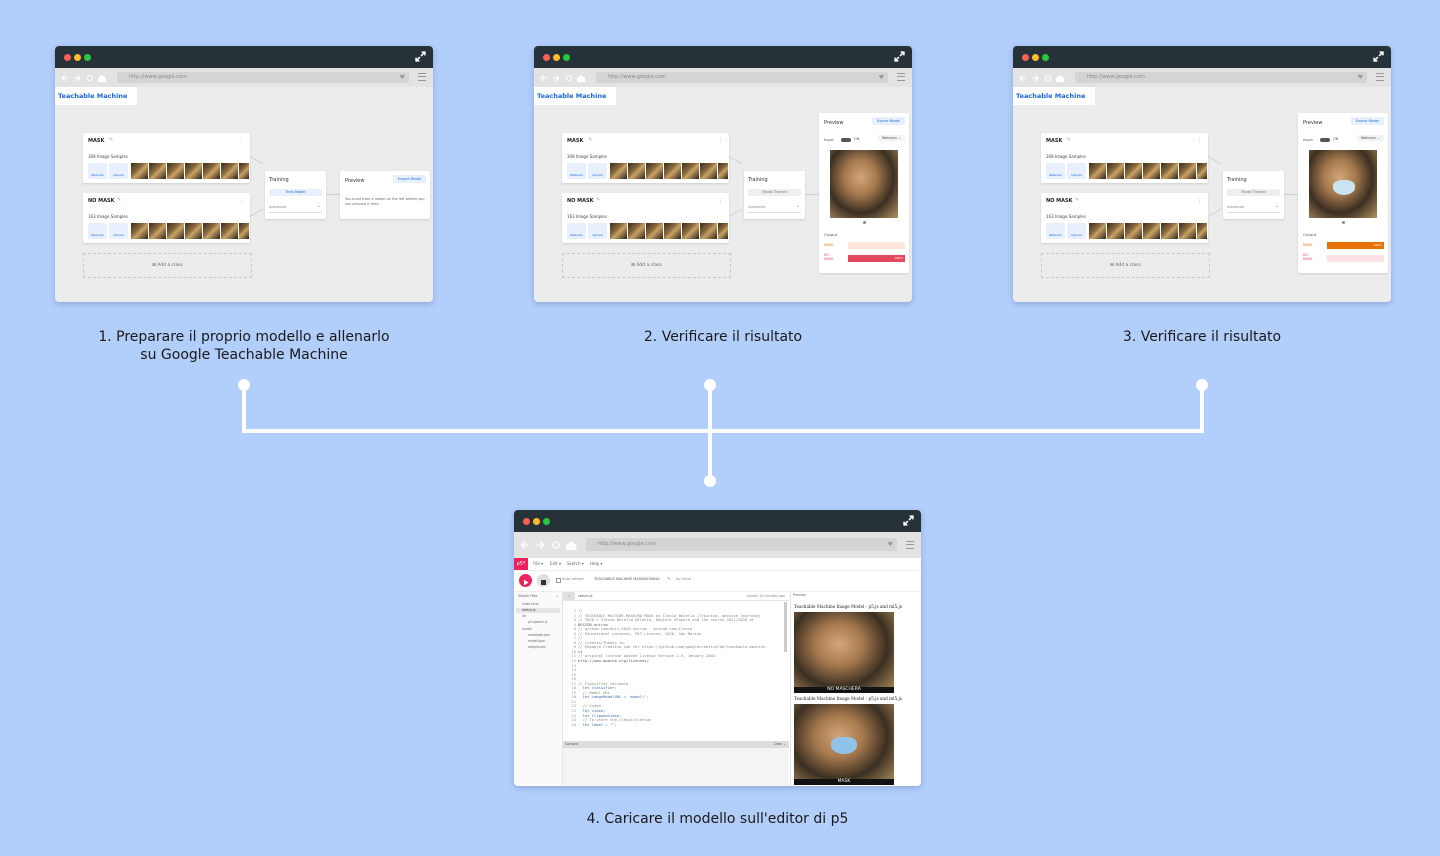  I want to click on file-item: metadata.json, so click(539, 635).